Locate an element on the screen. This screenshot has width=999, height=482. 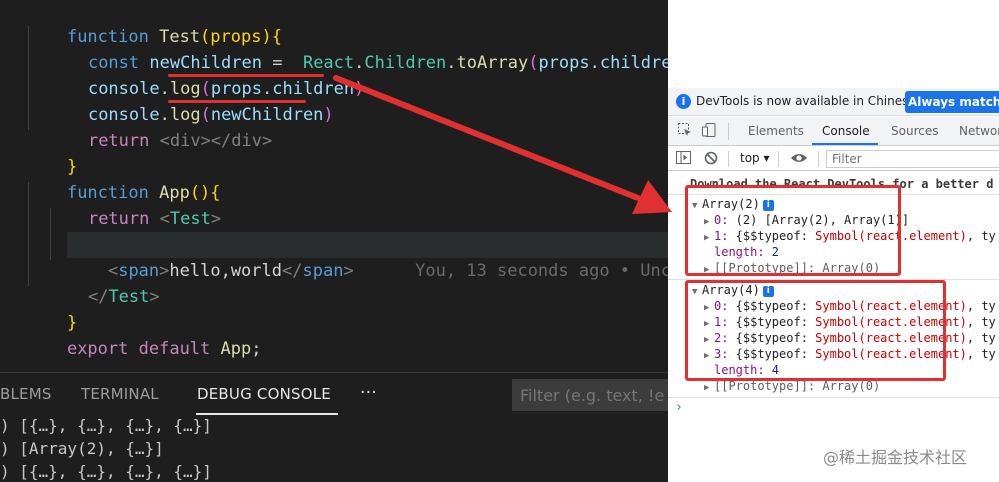
info-icon: i is located at coordinates (683, 101).